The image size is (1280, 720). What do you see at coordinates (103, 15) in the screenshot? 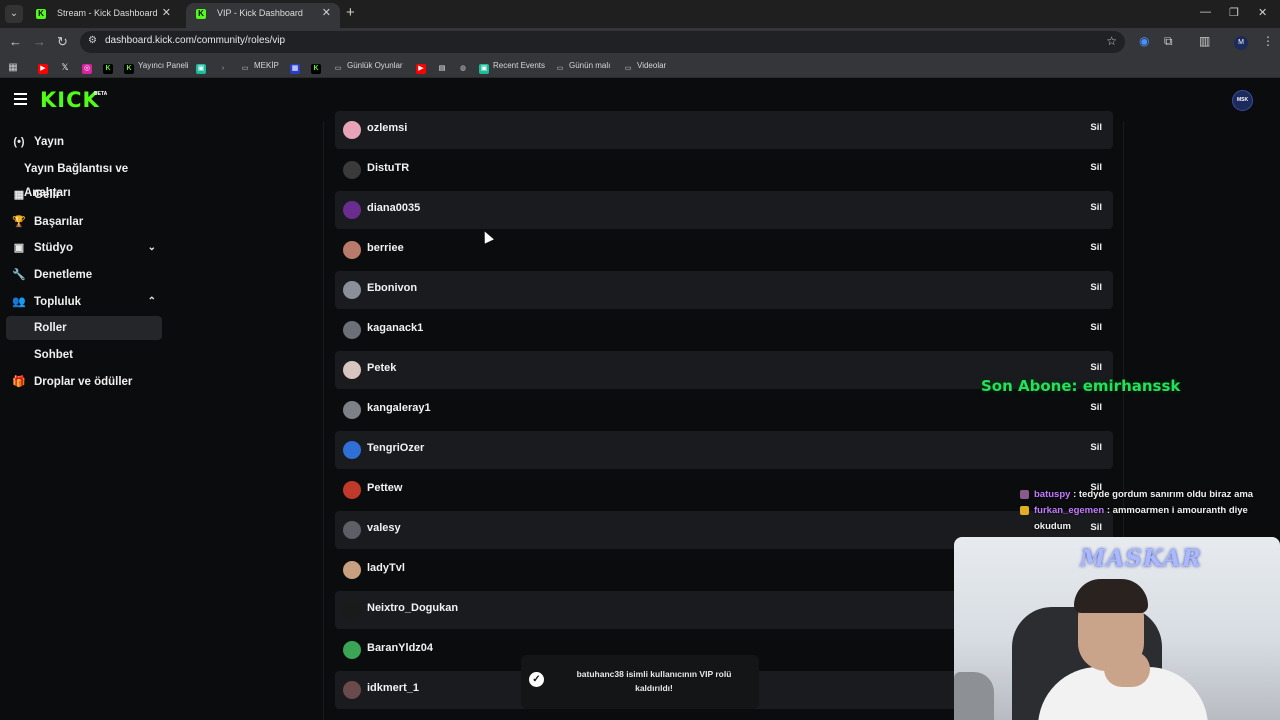
I see `browser-tab-stream: K Stream - Kick Dashboard ✕` at bounding box center [103, 15].